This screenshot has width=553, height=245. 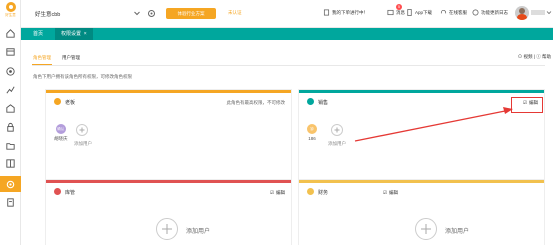 I want to click on wallet-icon, so click(x=310, y=191).